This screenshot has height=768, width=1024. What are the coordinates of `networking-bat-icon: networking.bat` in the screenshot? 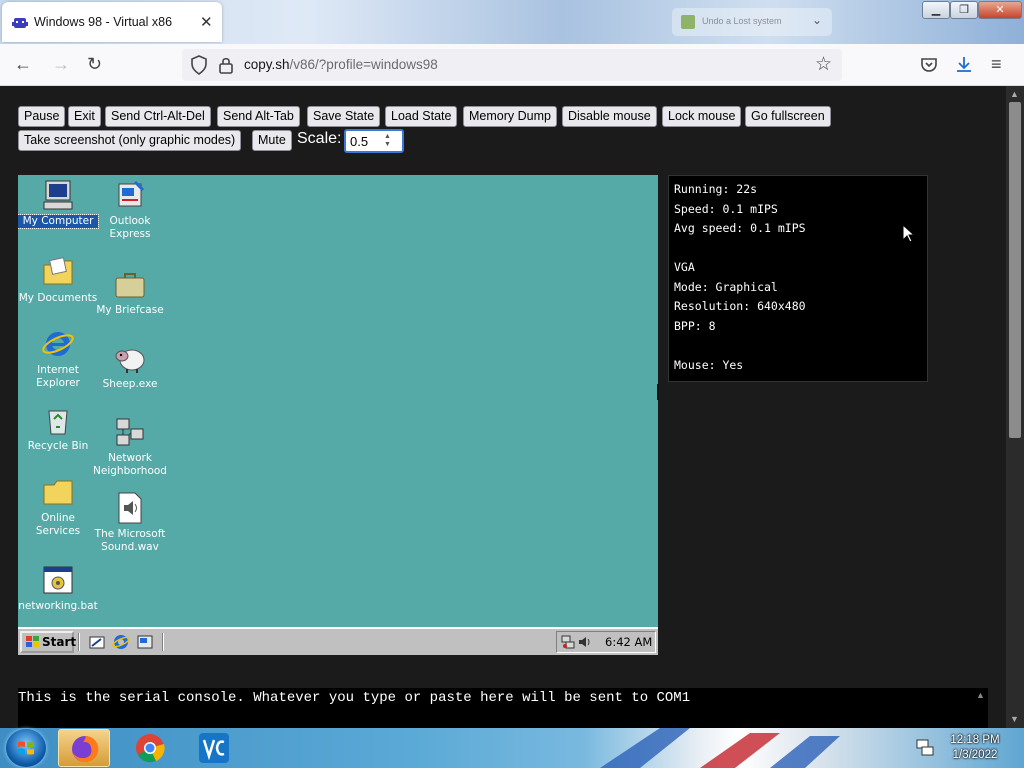 It's located at (58, 588).